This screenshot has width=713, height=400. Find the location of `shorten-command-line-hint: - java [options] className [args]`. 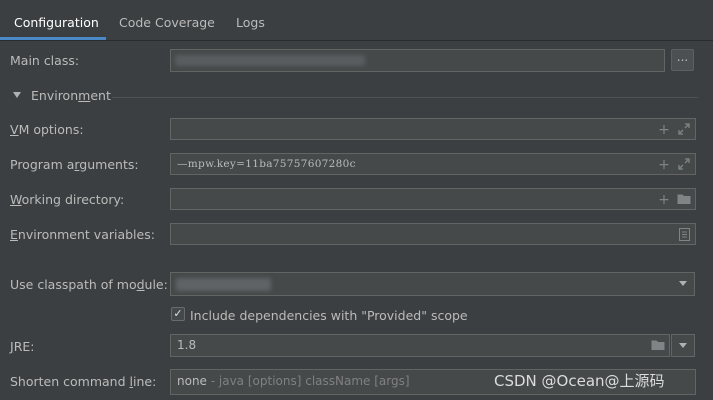

shorten-command-line-hint: - java [options] className [args] is located at coordinates (308, 381).